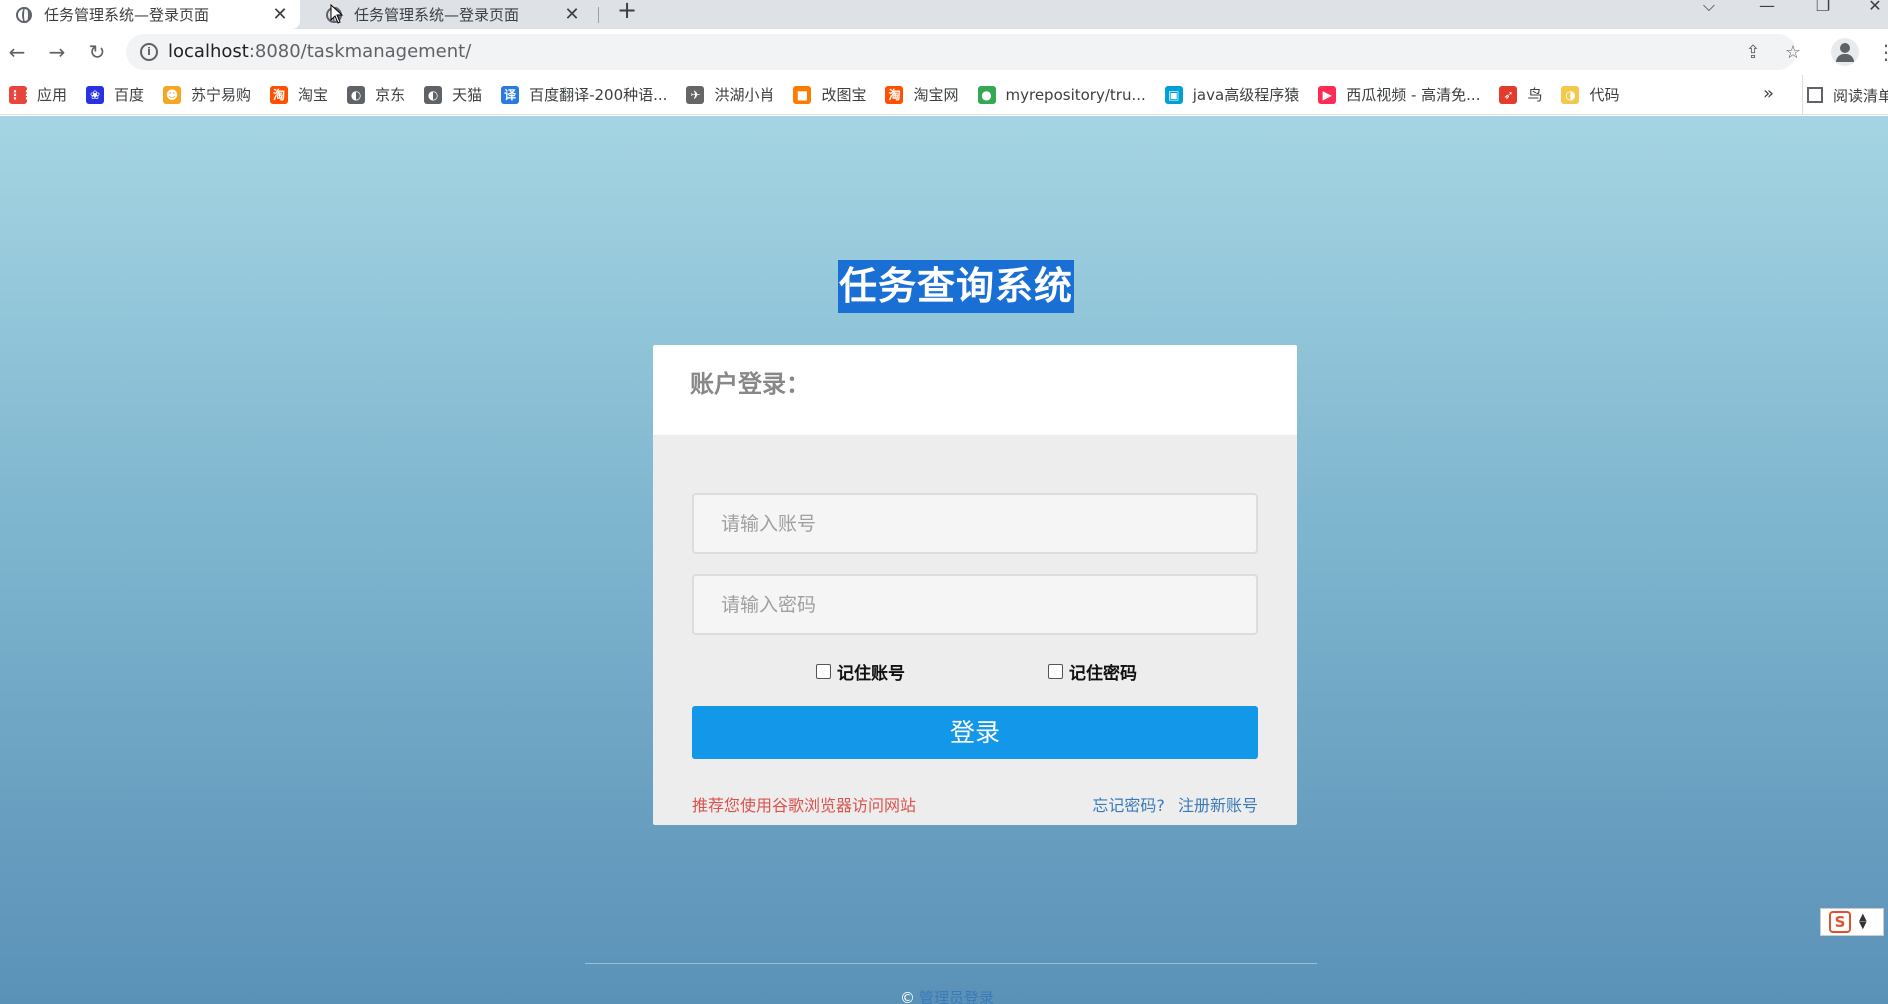 The image size is (1888, 1004). I want to click on baidu-paw-icon: ❀, so click(95, 94).